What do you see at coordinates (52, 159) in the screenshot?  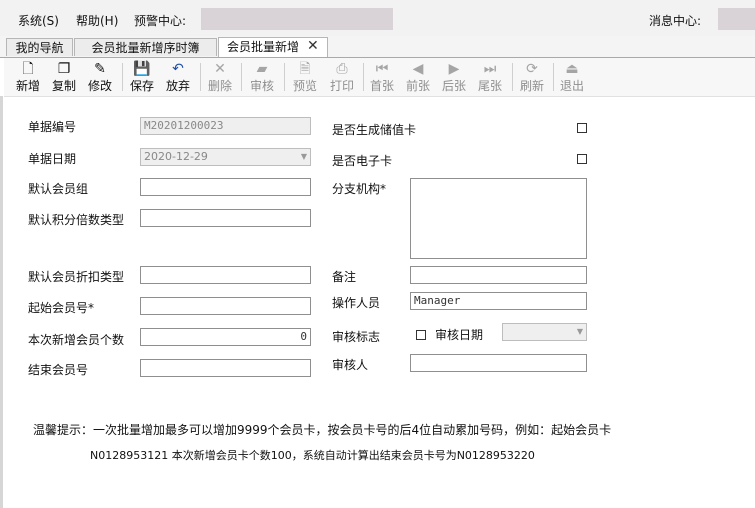 I see `doc-date-label: 单据日期` at bounding box center [52, 159].